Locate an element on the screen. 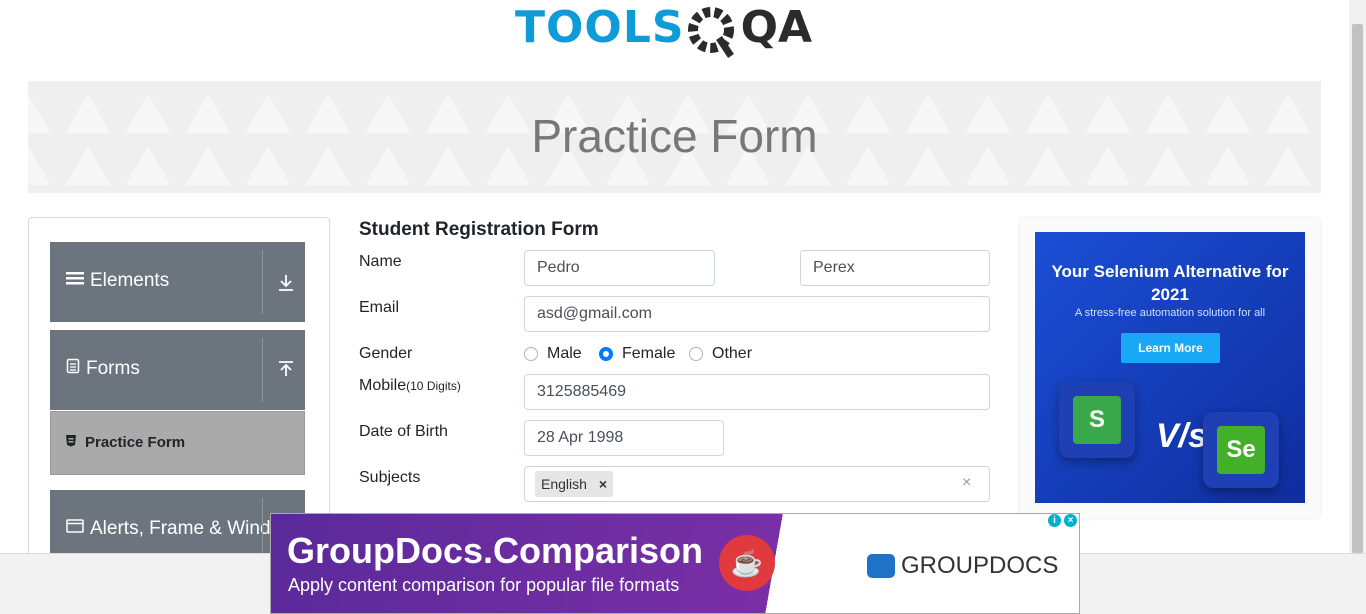 This screenshot has width=1366, height=614. subject-chip: English × is located at coordinates (574, 484).